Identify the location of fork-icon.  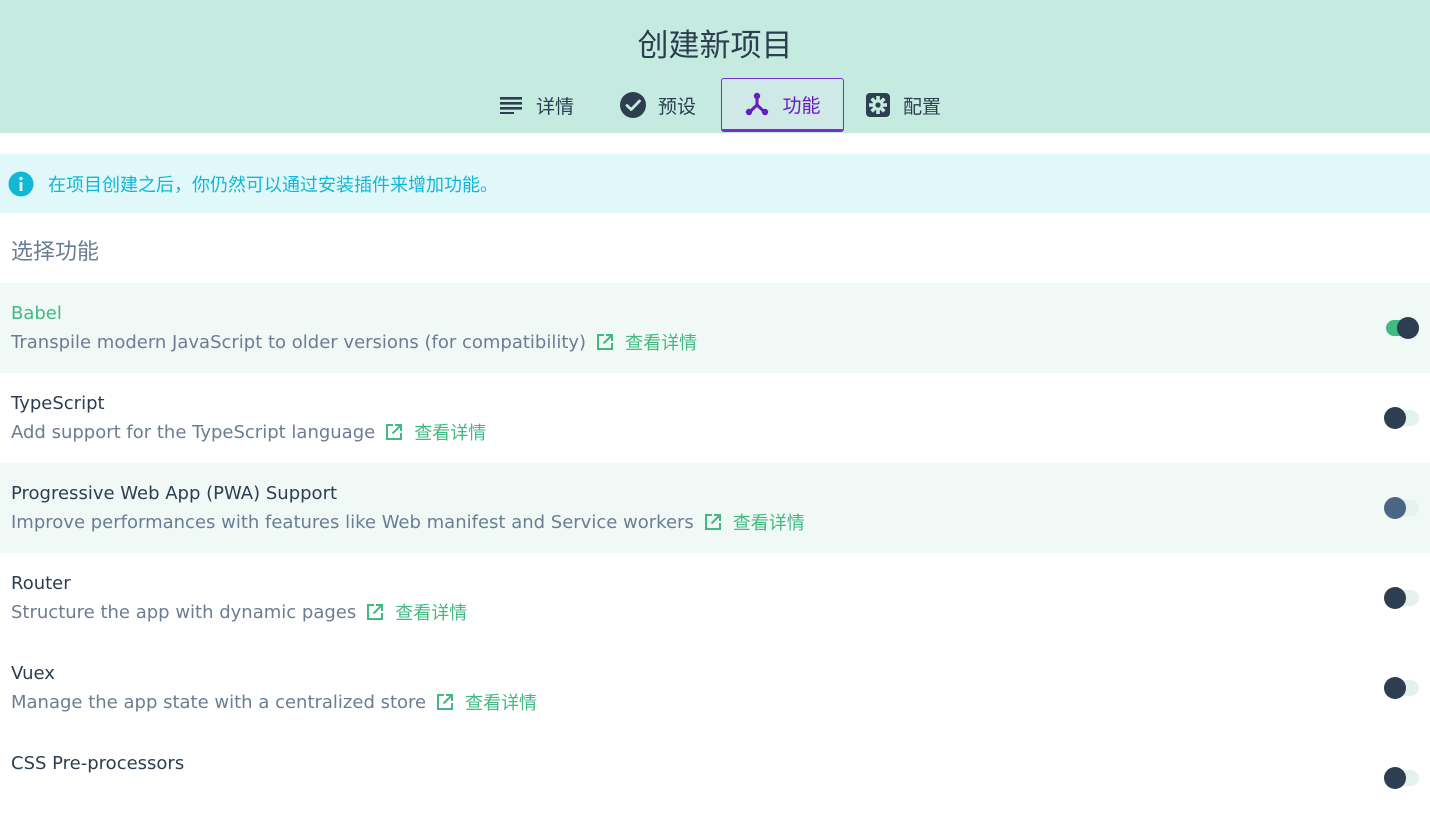
(757, 104).